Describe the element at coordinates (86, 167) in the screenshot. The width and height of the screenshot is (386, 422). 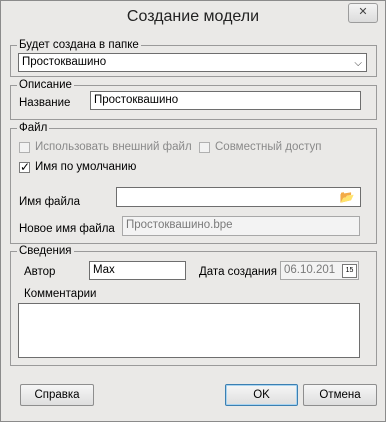
I see `default-name-label: Имя по умолчанию` at that location.